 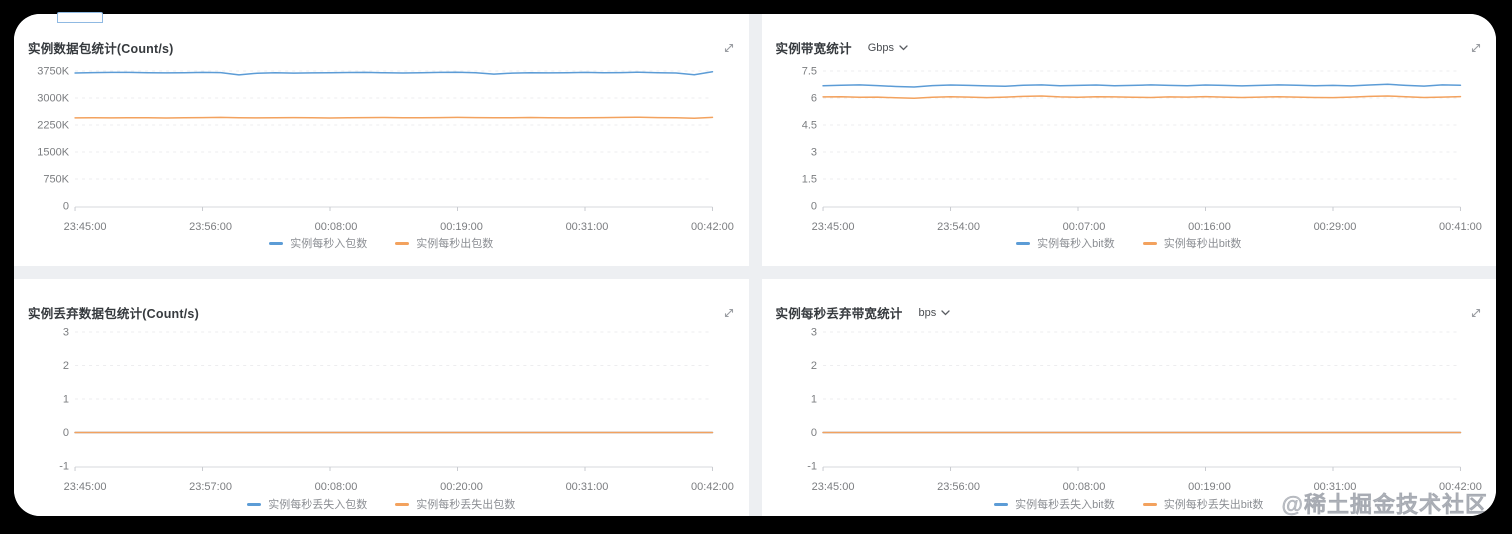 I want to click on legend-label: 实例每秒出bit数, so click(x=1202, y=244).